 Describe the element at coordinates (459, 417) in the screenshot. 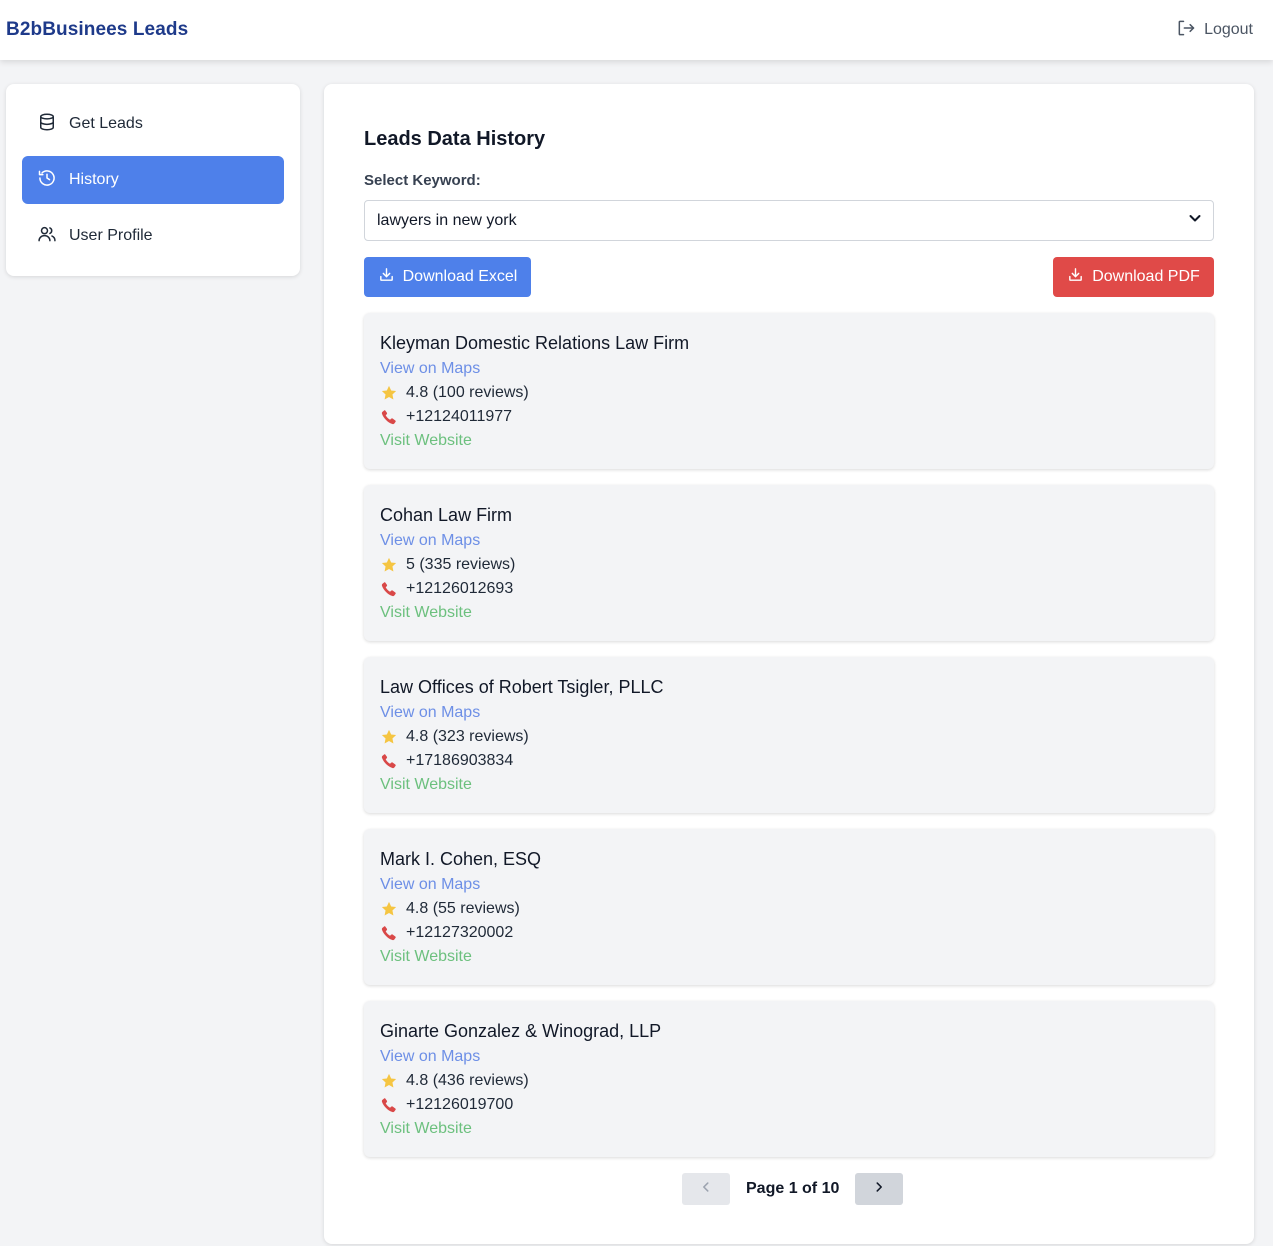

I see `lead-phone: +12124011977` at that location.